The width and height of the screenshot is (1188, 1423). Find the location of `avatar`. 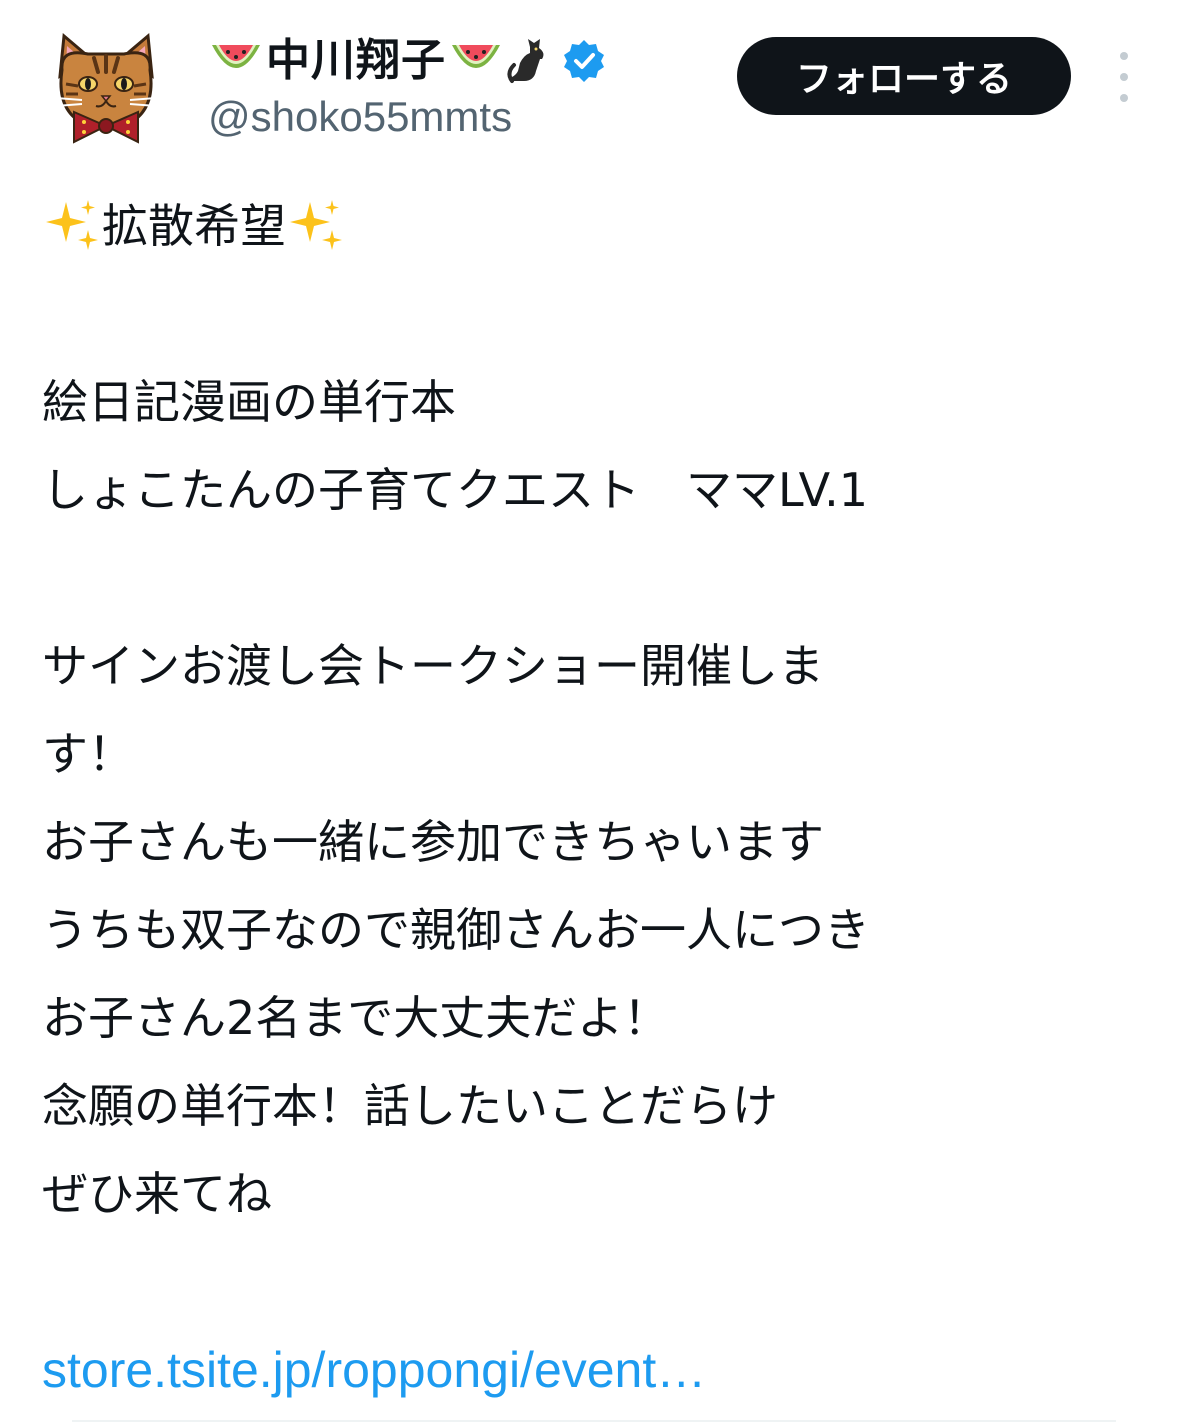

avatar is located at coordinates (106, 86).